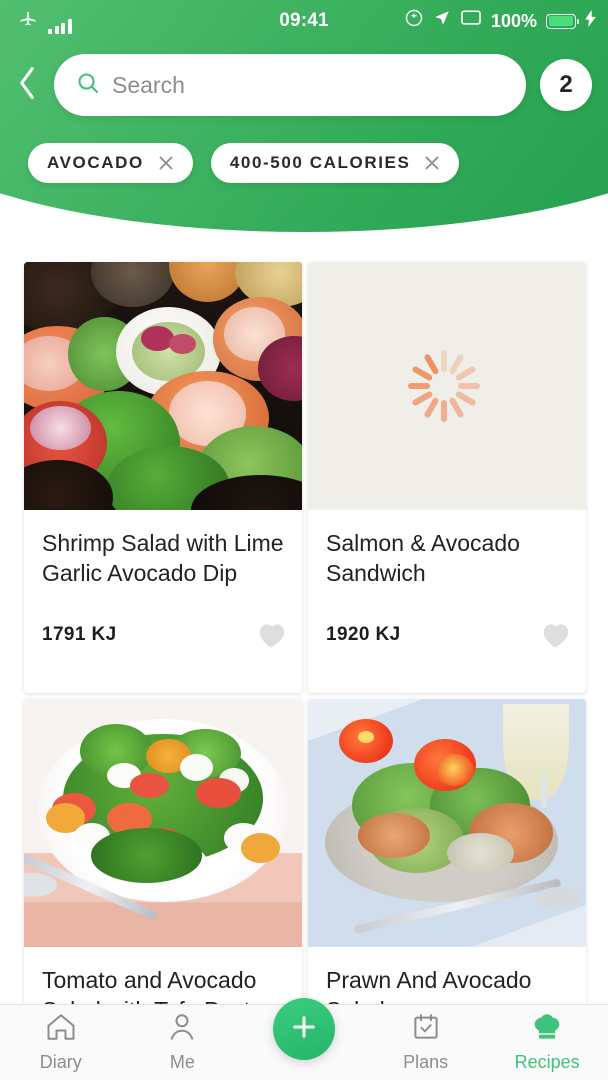 The width and height of the screenshot is (608, 1080). I want to click on filter-chip-label: AVOCADO, so click(95, 162).